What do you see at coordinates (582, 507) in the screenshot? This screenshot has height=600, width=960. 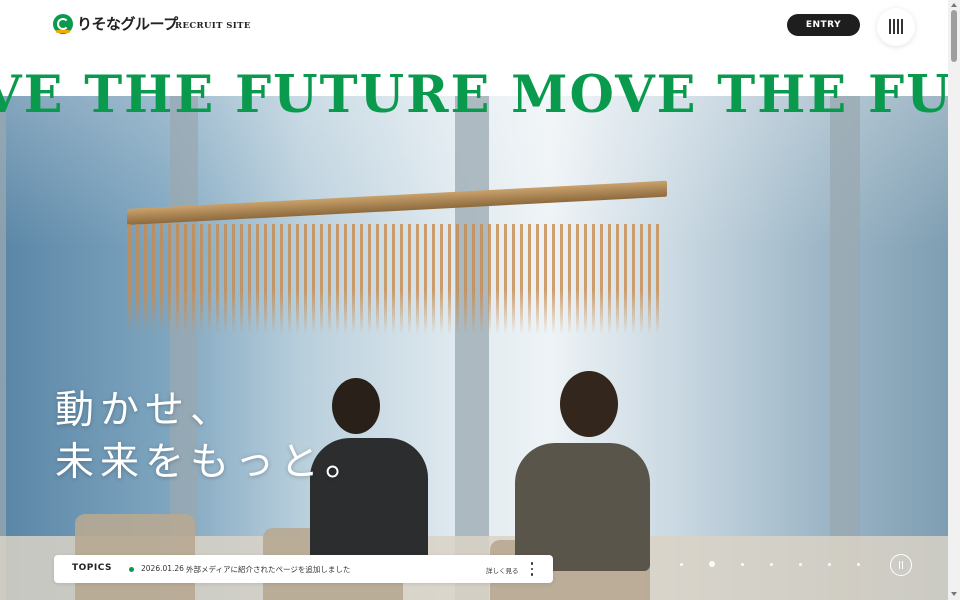 I see `body` at bounding box center [582, 507].